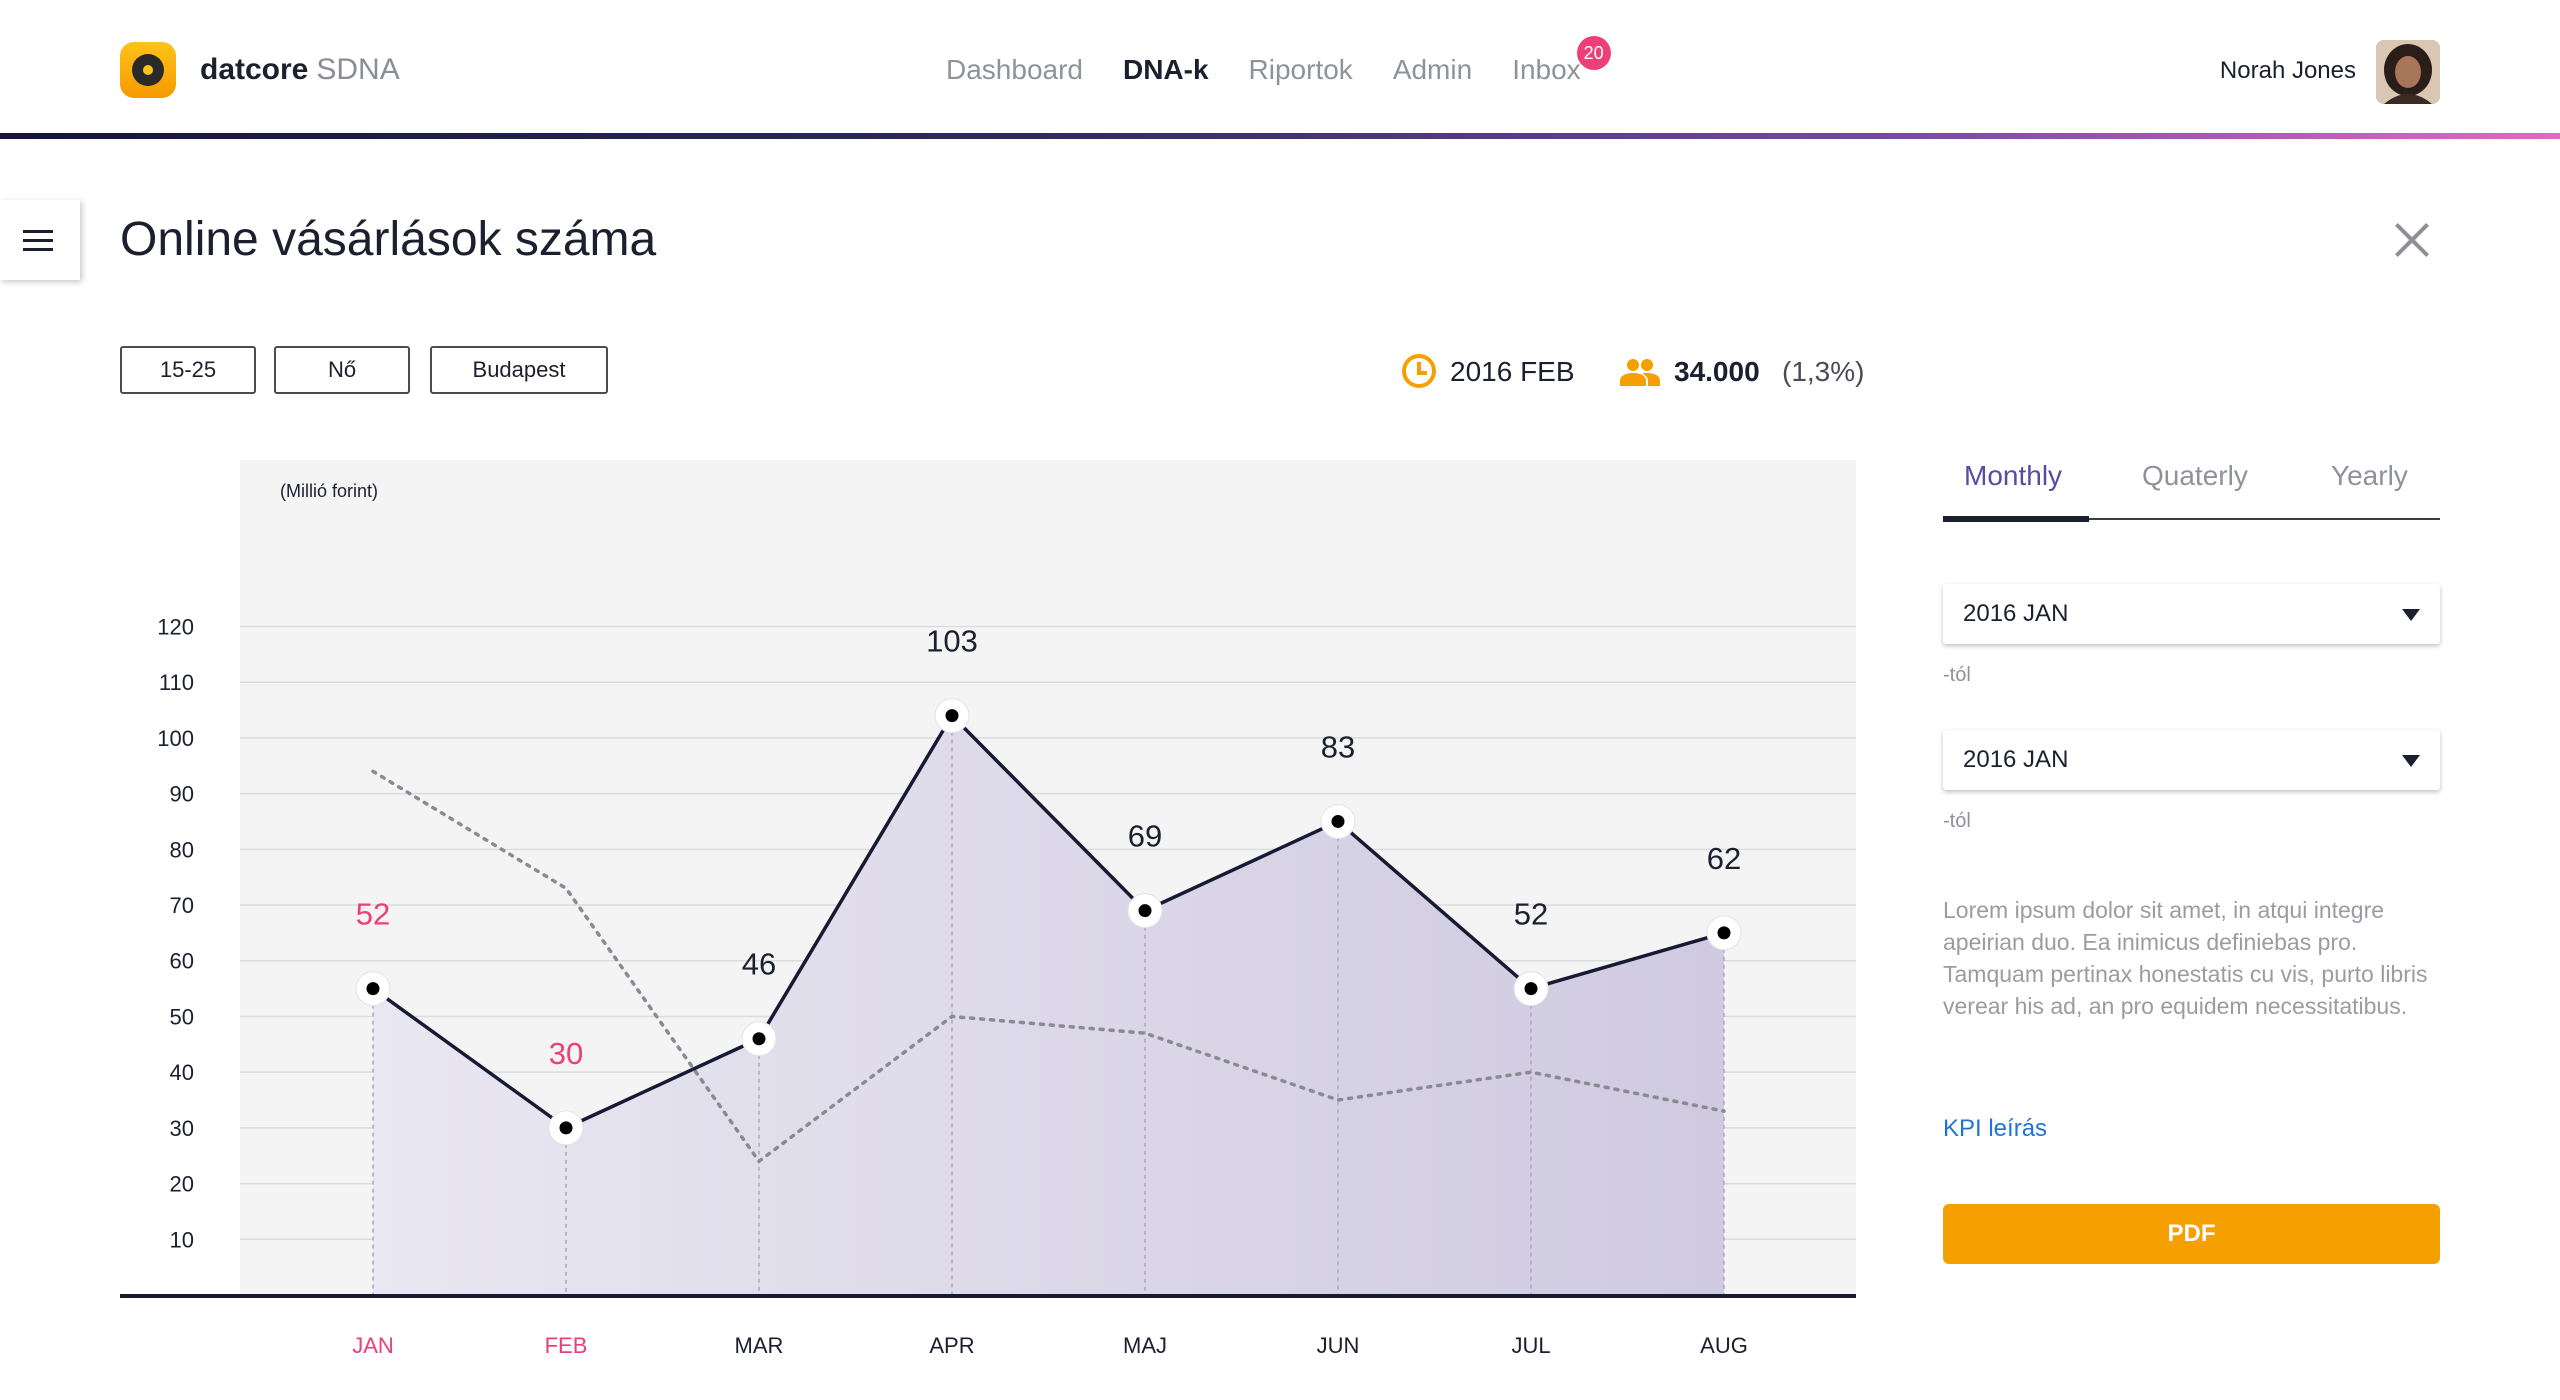  Describe the element at coordinates (759, 1345) in the screenshot. I see `chart-x-tick-label: MAR` at that location.